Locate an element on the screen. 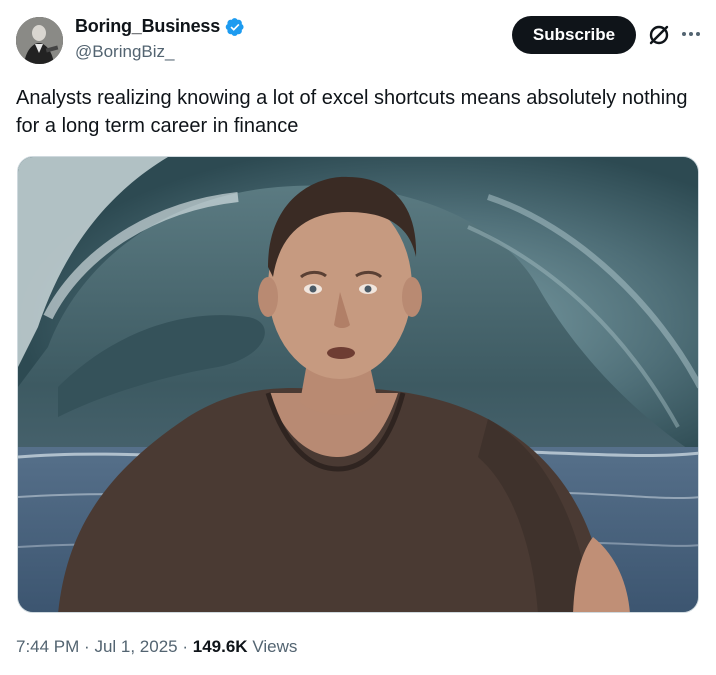 The image size is (716, 675). avatar-image is located at coordinates (39, 40).